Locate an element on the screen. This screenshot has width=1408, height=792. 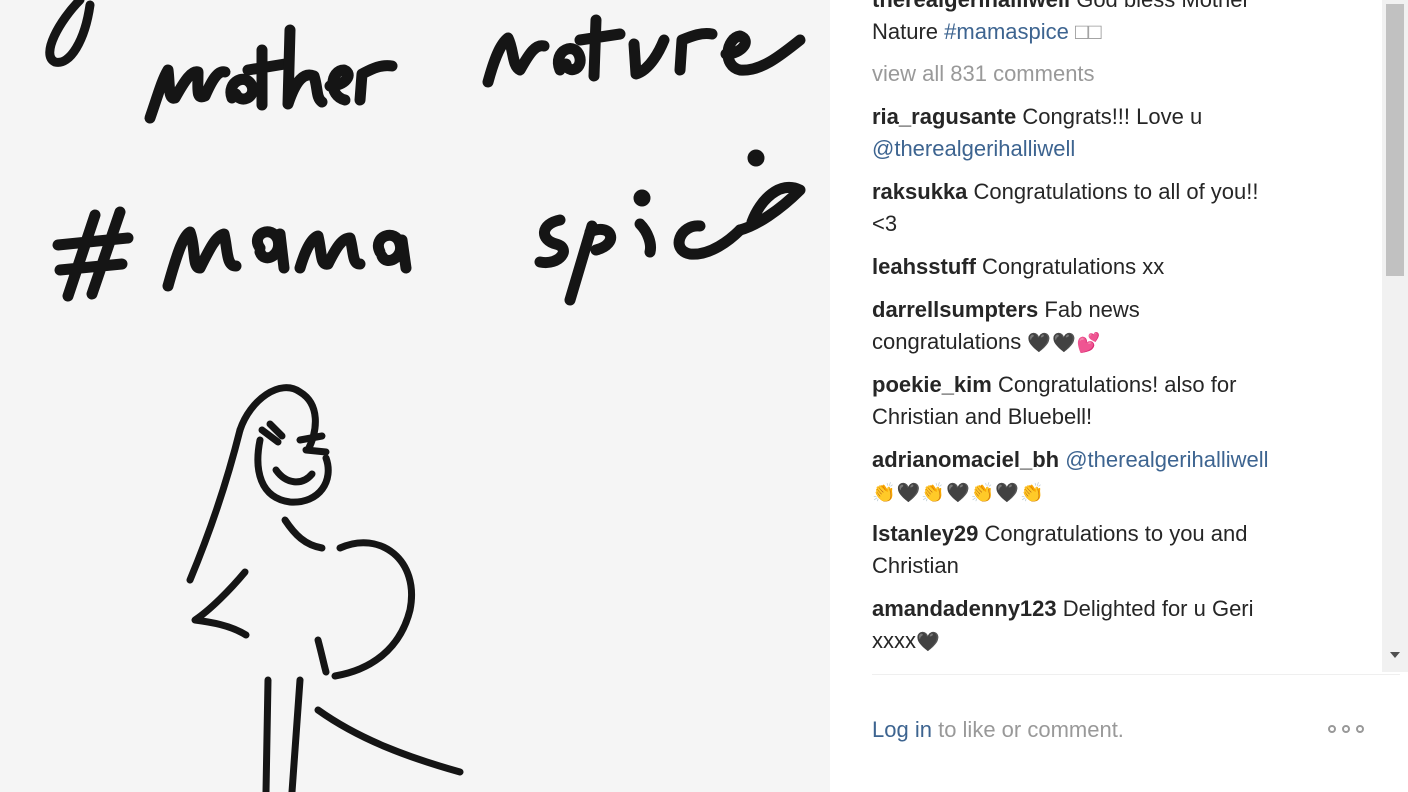
divider is located at coordinates (1136, 674).